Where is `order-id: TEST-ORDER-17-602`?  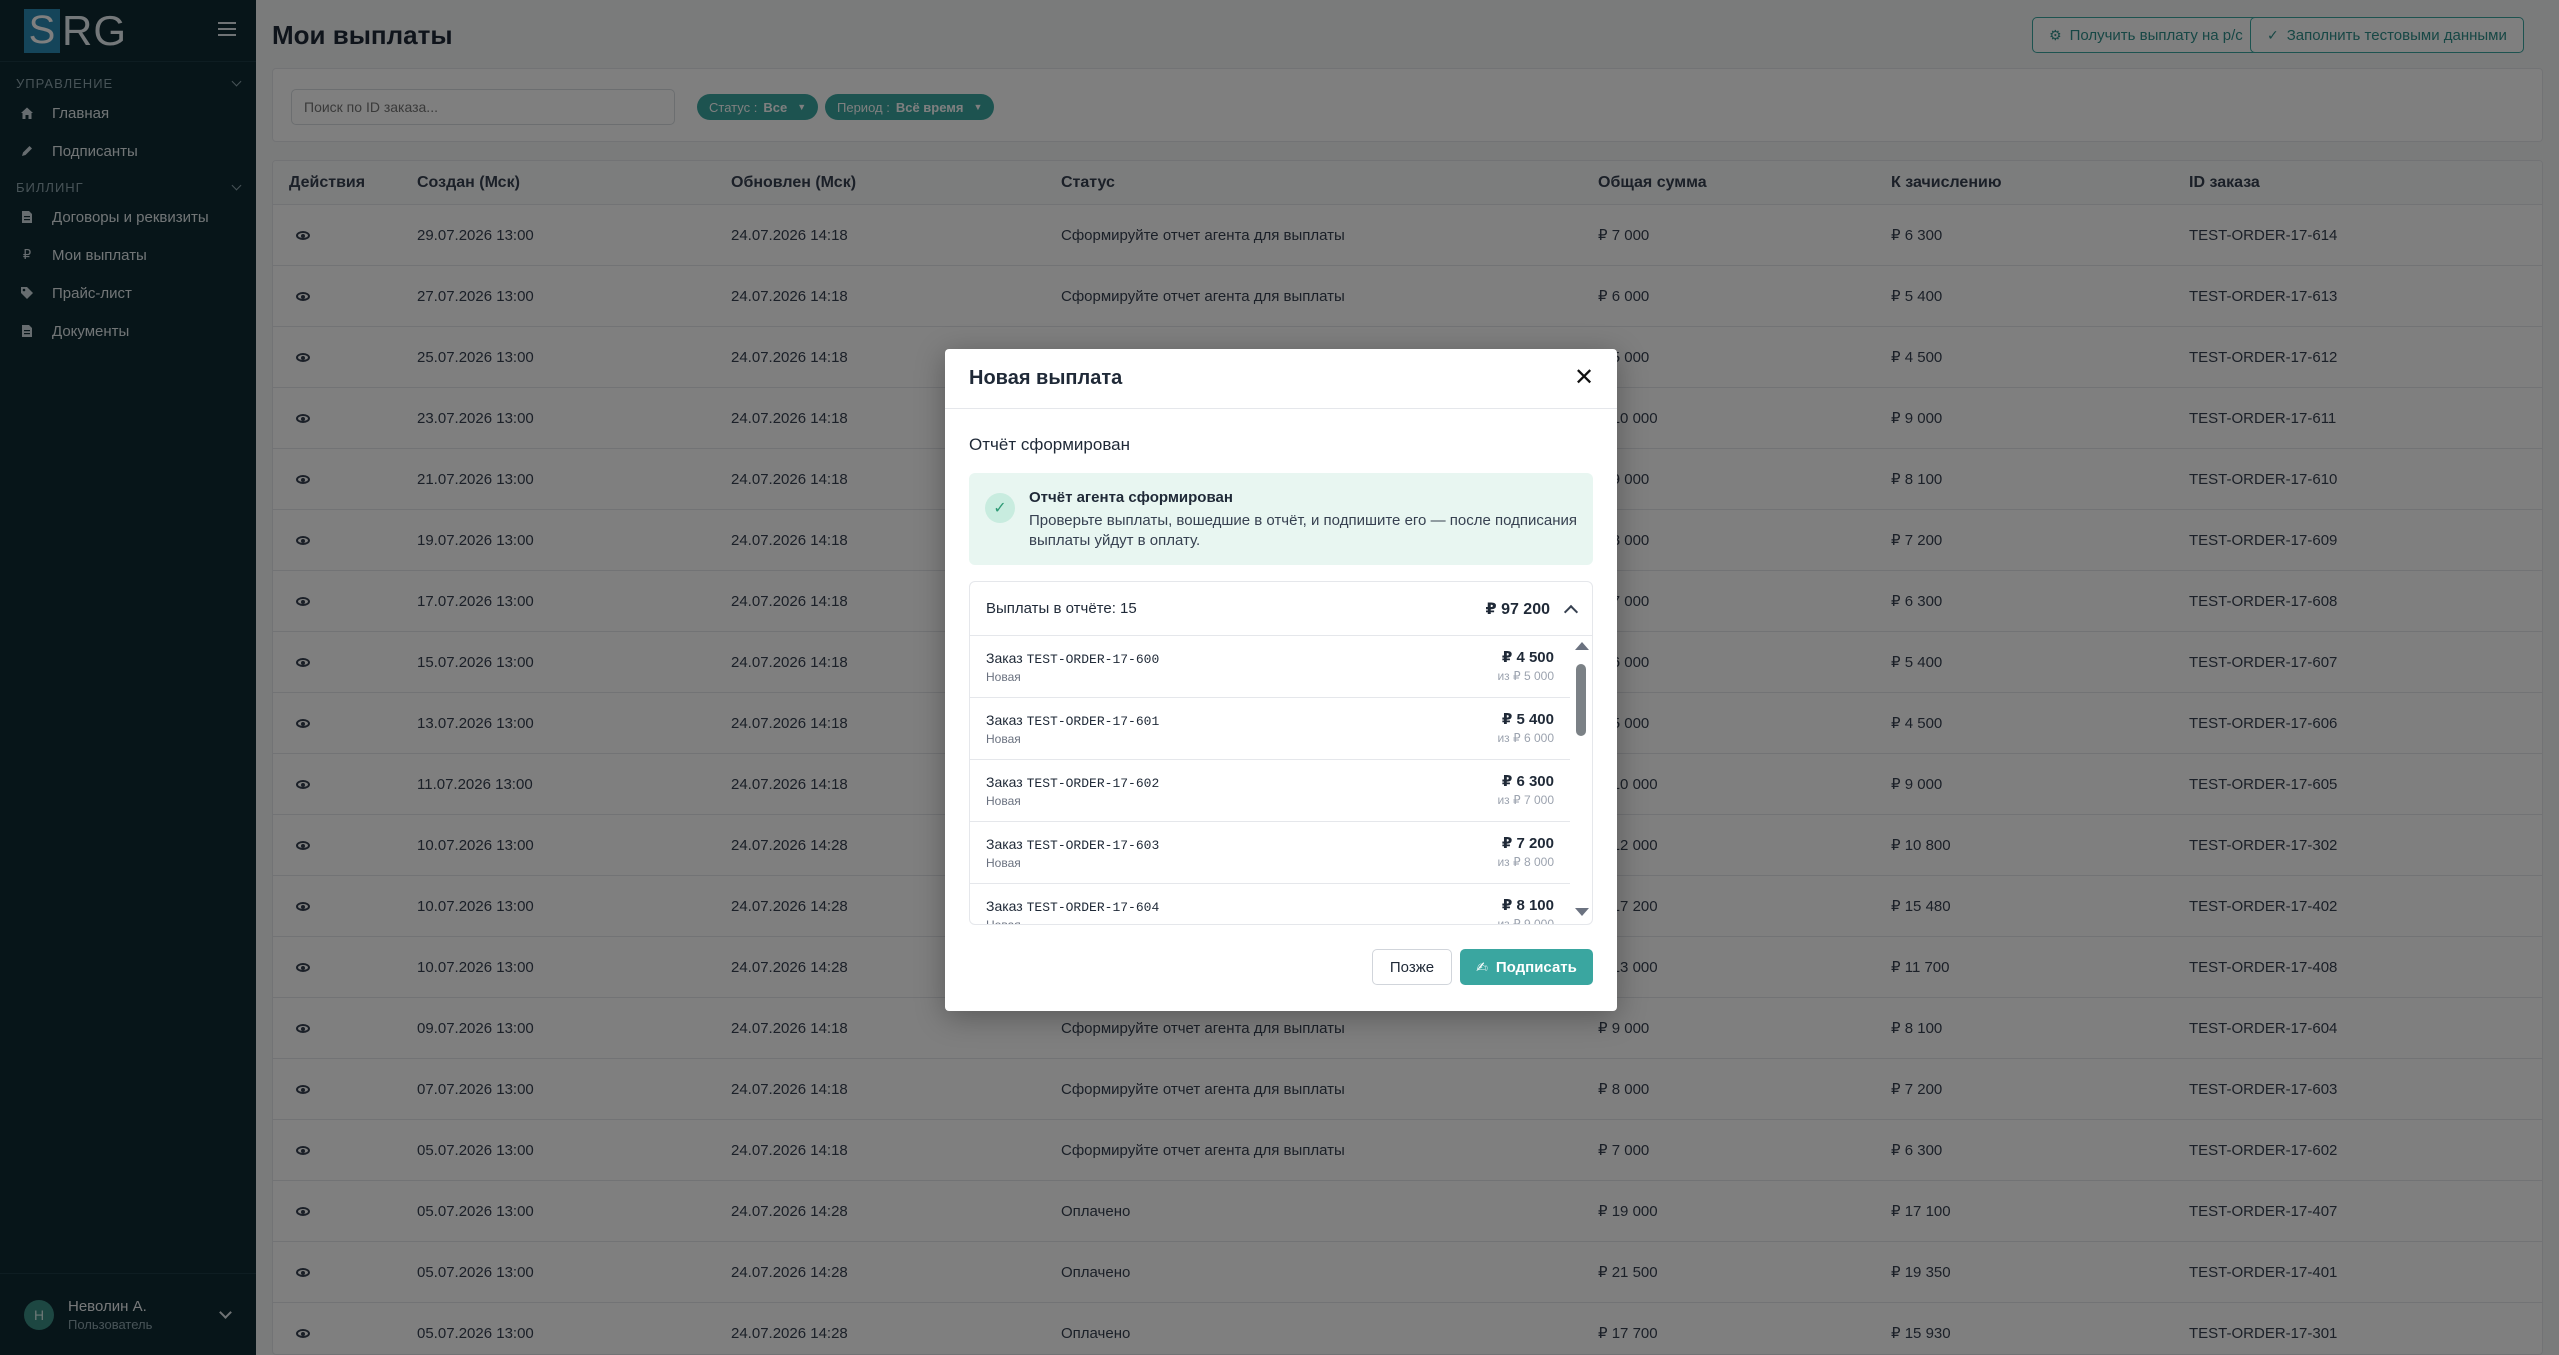
order-id: TEST-ORDER-17-602 is located at coordinates (1093, 783).